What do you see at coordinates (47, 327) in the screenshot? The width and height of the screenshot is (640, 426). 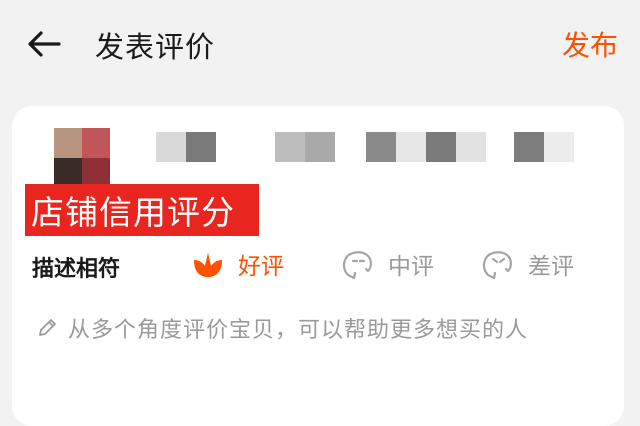 I see `pencil-icon` at bounding box center [47, 327].